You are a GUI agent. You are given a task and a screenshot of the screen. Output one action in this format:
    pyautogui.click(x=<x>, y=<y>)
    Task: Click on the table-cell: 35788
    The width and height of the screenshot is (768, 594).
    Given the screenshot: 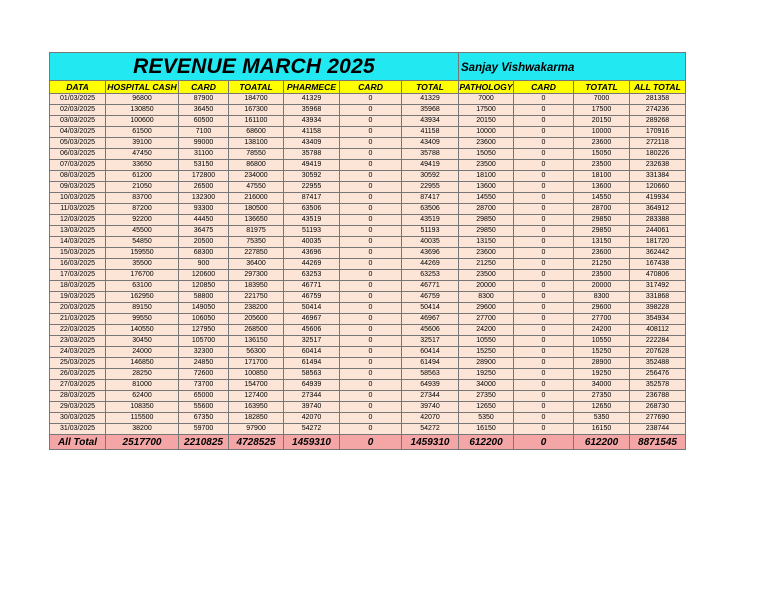 What is the action you would take?
    pyautogui.click(x=430, y=154)
    